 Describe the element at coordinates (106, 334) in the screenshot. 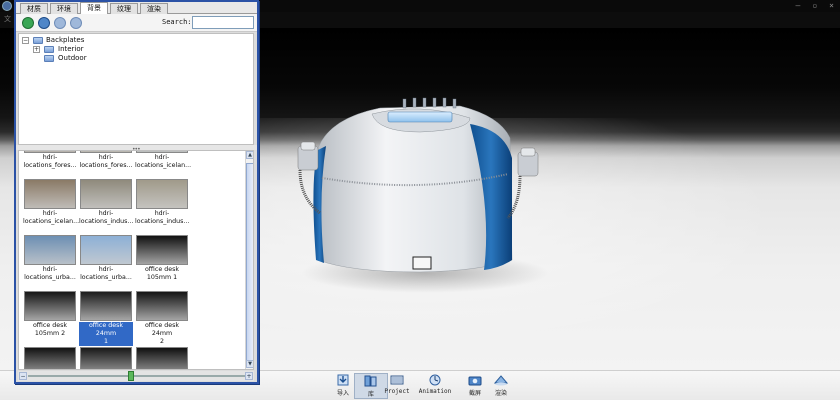

I see `thumbnail-label: office desk 24mm 1` at that location.